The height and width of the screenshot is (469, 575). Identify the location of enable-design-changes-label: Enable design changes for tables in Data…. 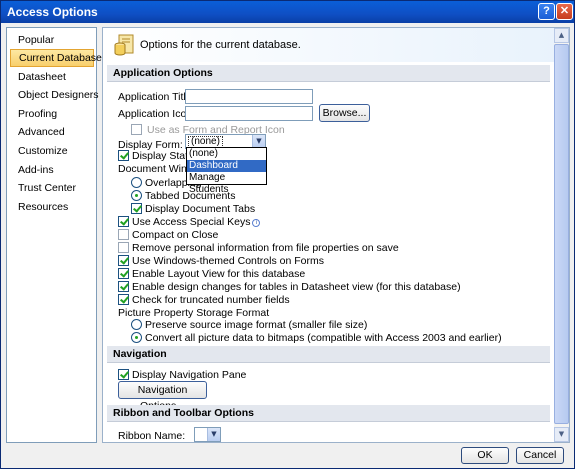
(296, 287).